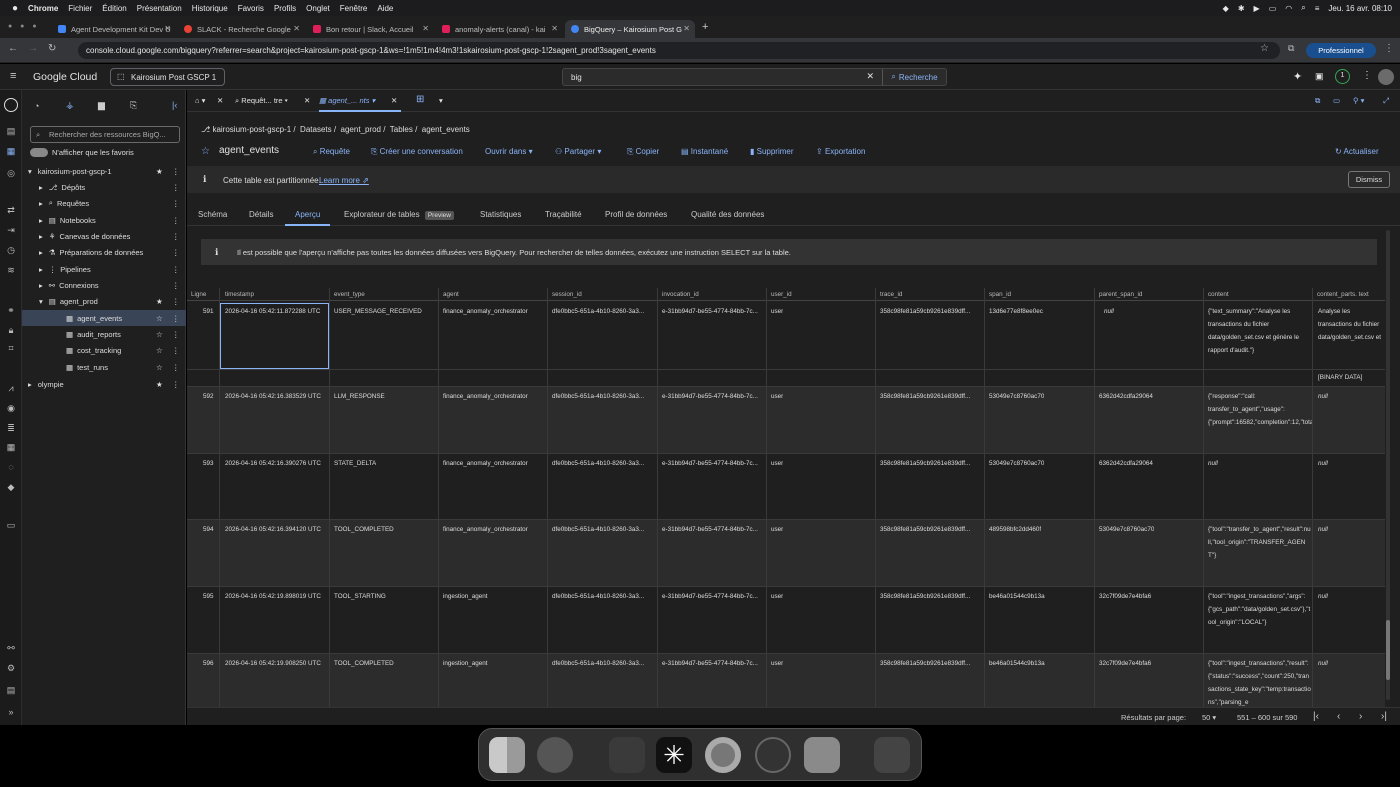 Image resolution: width=1400 pixels, height=787 pixels. Describe the element at coordinates (822, 755) in the screenshot. I see `virtualbox-icon` at that location.